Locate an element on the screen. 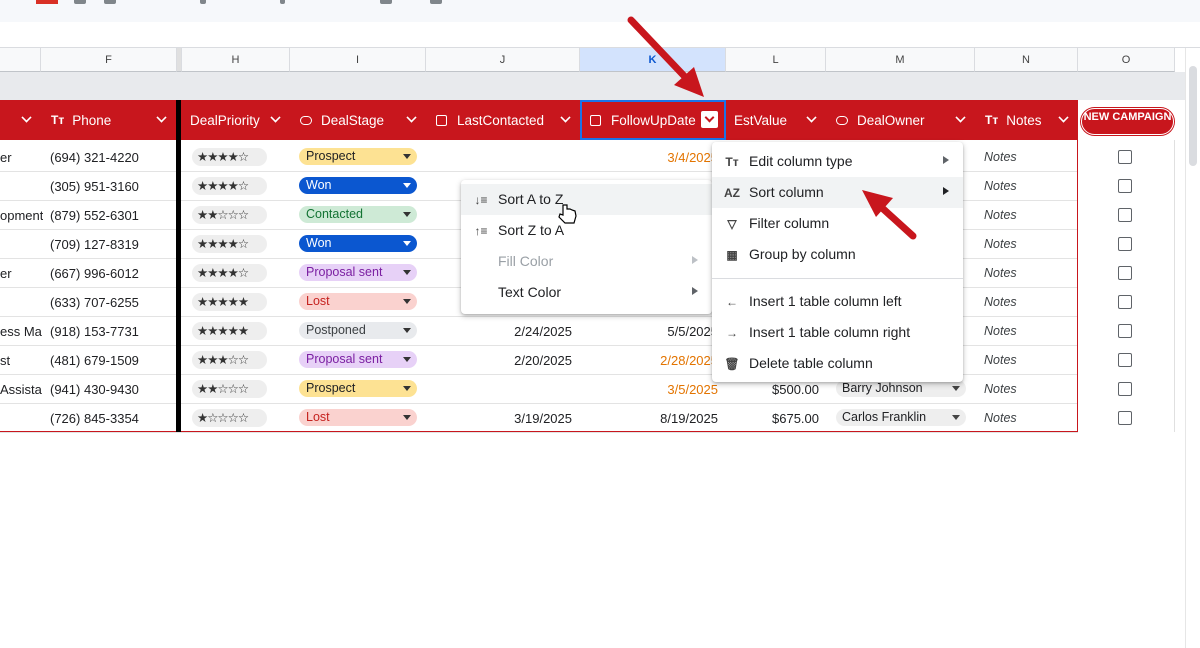 The width and height of the screenshot is (1200, 648). header-title is located at coordinates (20, 120).